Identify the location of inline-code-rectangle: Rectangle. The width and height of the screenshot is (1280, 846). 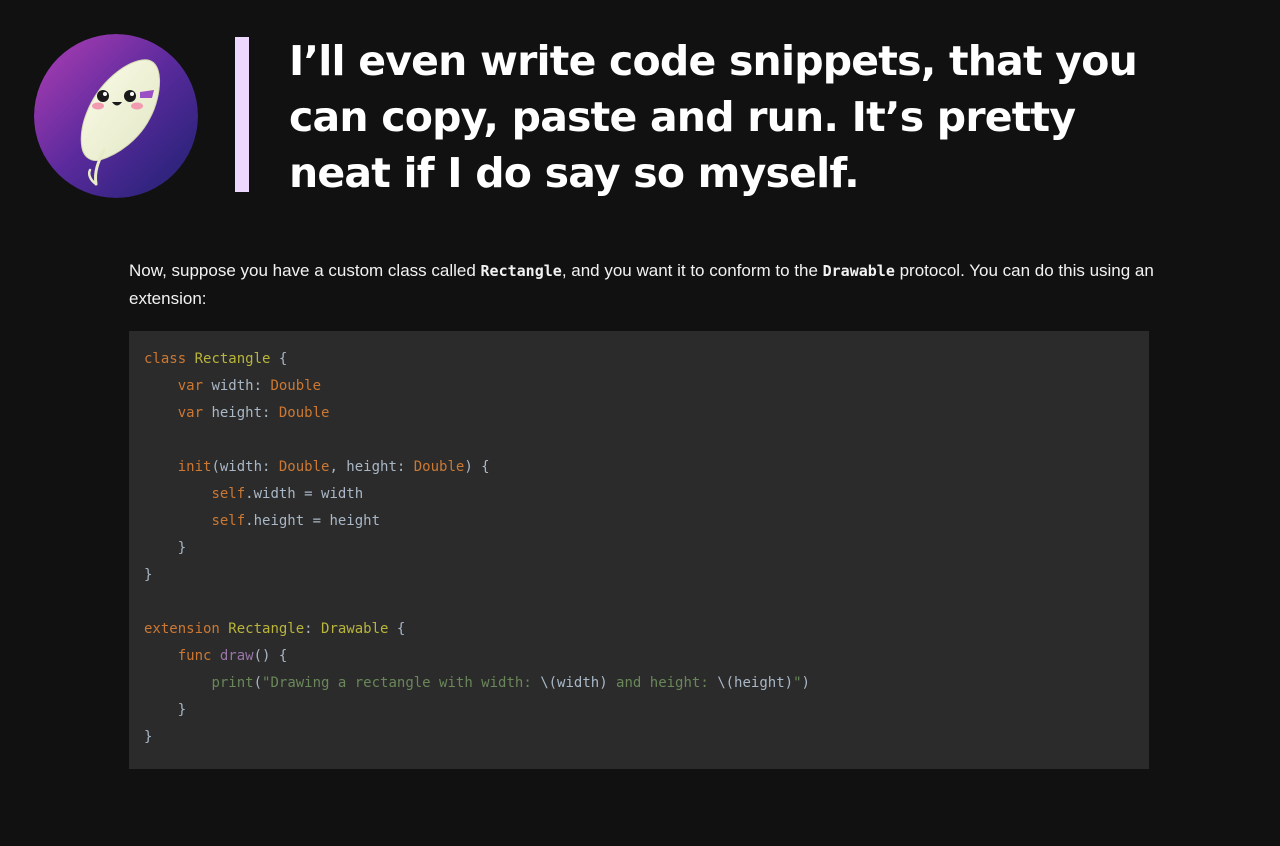
(521, 271).